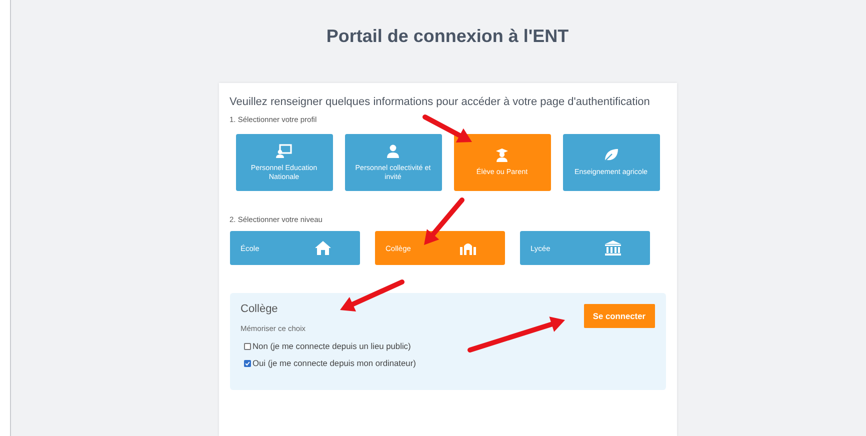 The height and width of the screenshot is (436, 866). What do you see at coordinates (284, 151) in the screenshot?
I see `screen-user-icon` at bounding box center [284, 151].